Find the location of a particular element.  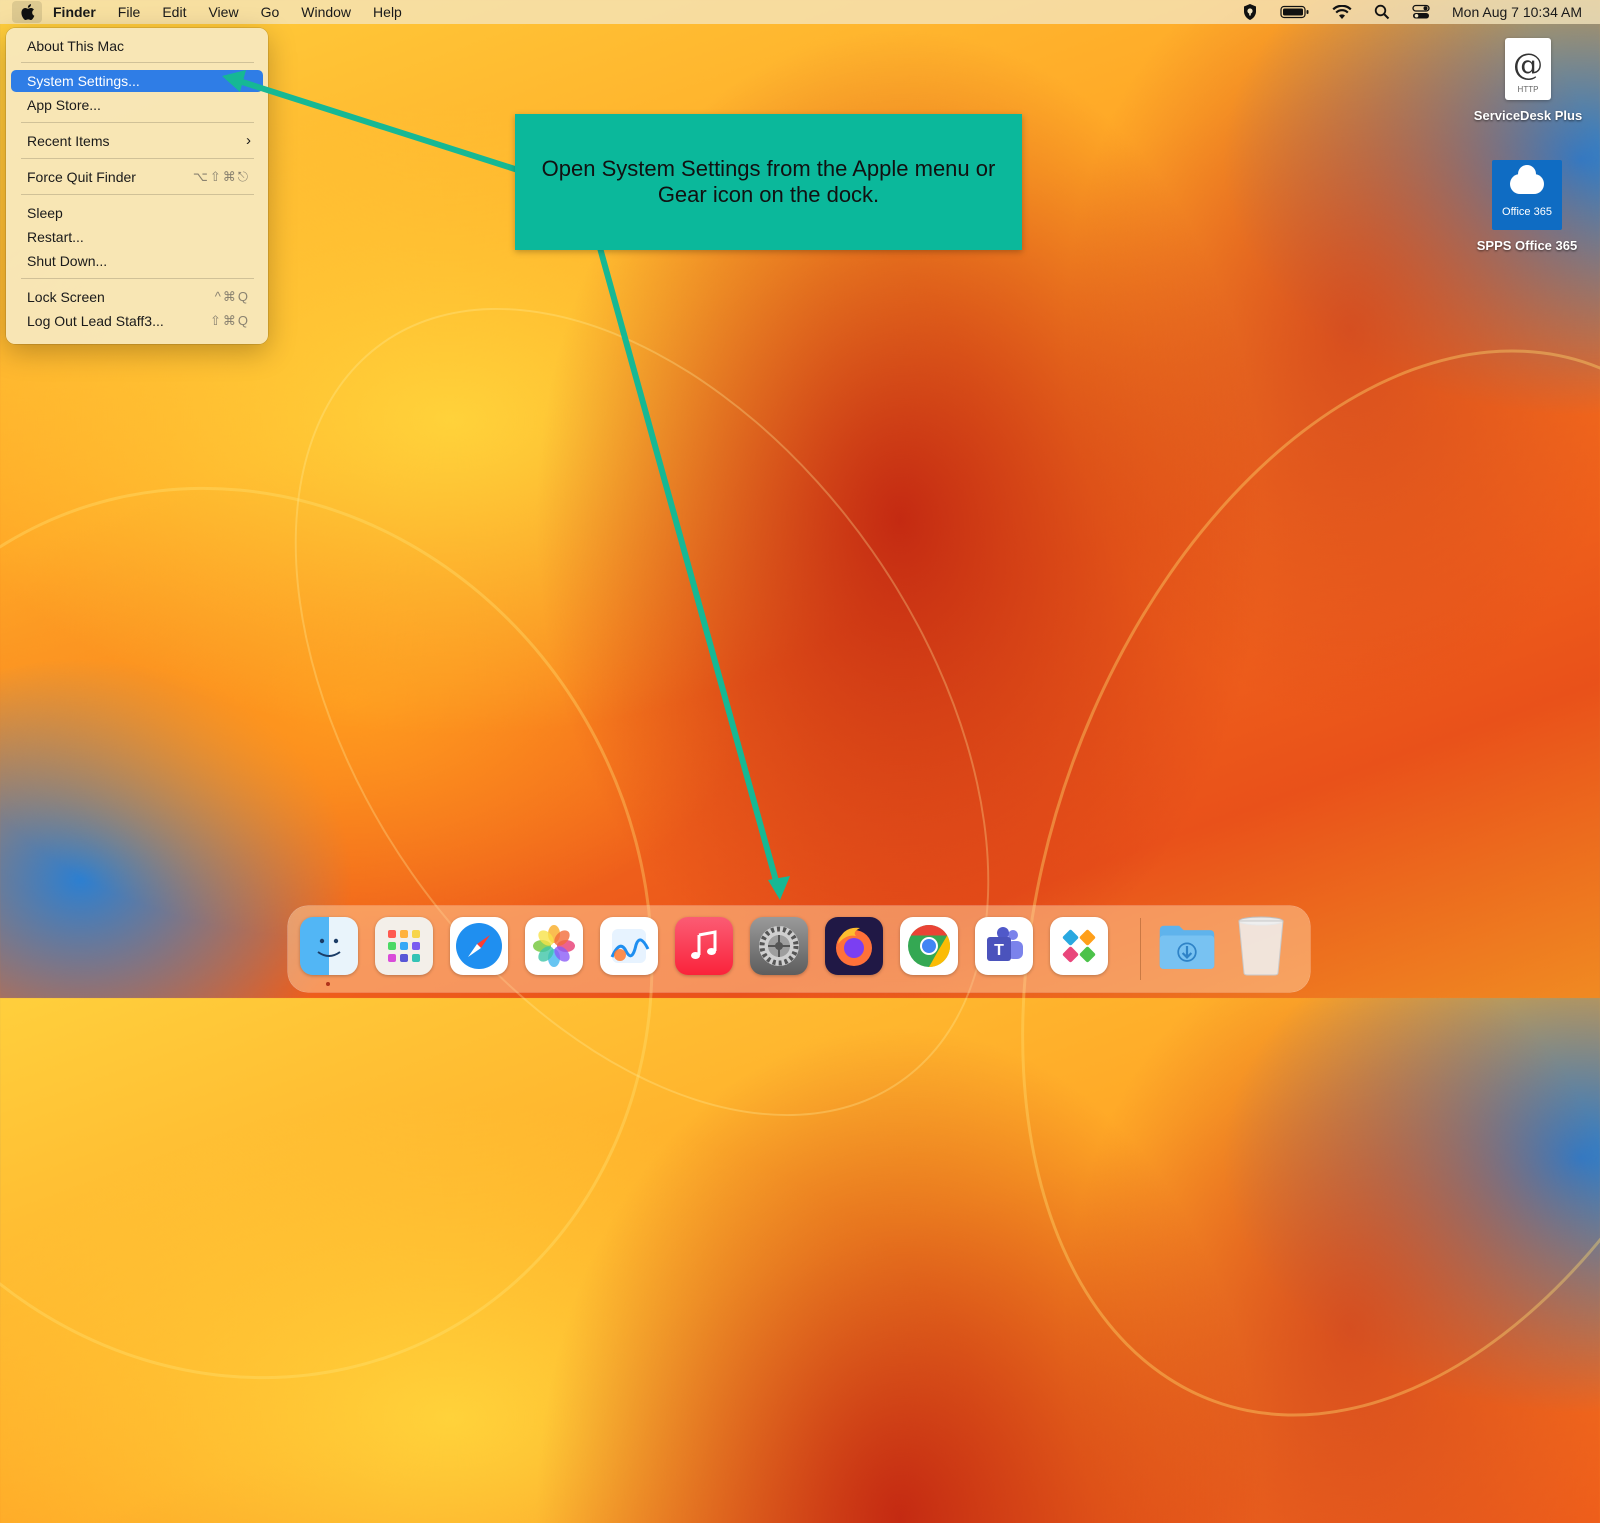

desktop-icon-spps-office-365: Office 365 SPPS Office 365 is located at coordinates (1527, 206).